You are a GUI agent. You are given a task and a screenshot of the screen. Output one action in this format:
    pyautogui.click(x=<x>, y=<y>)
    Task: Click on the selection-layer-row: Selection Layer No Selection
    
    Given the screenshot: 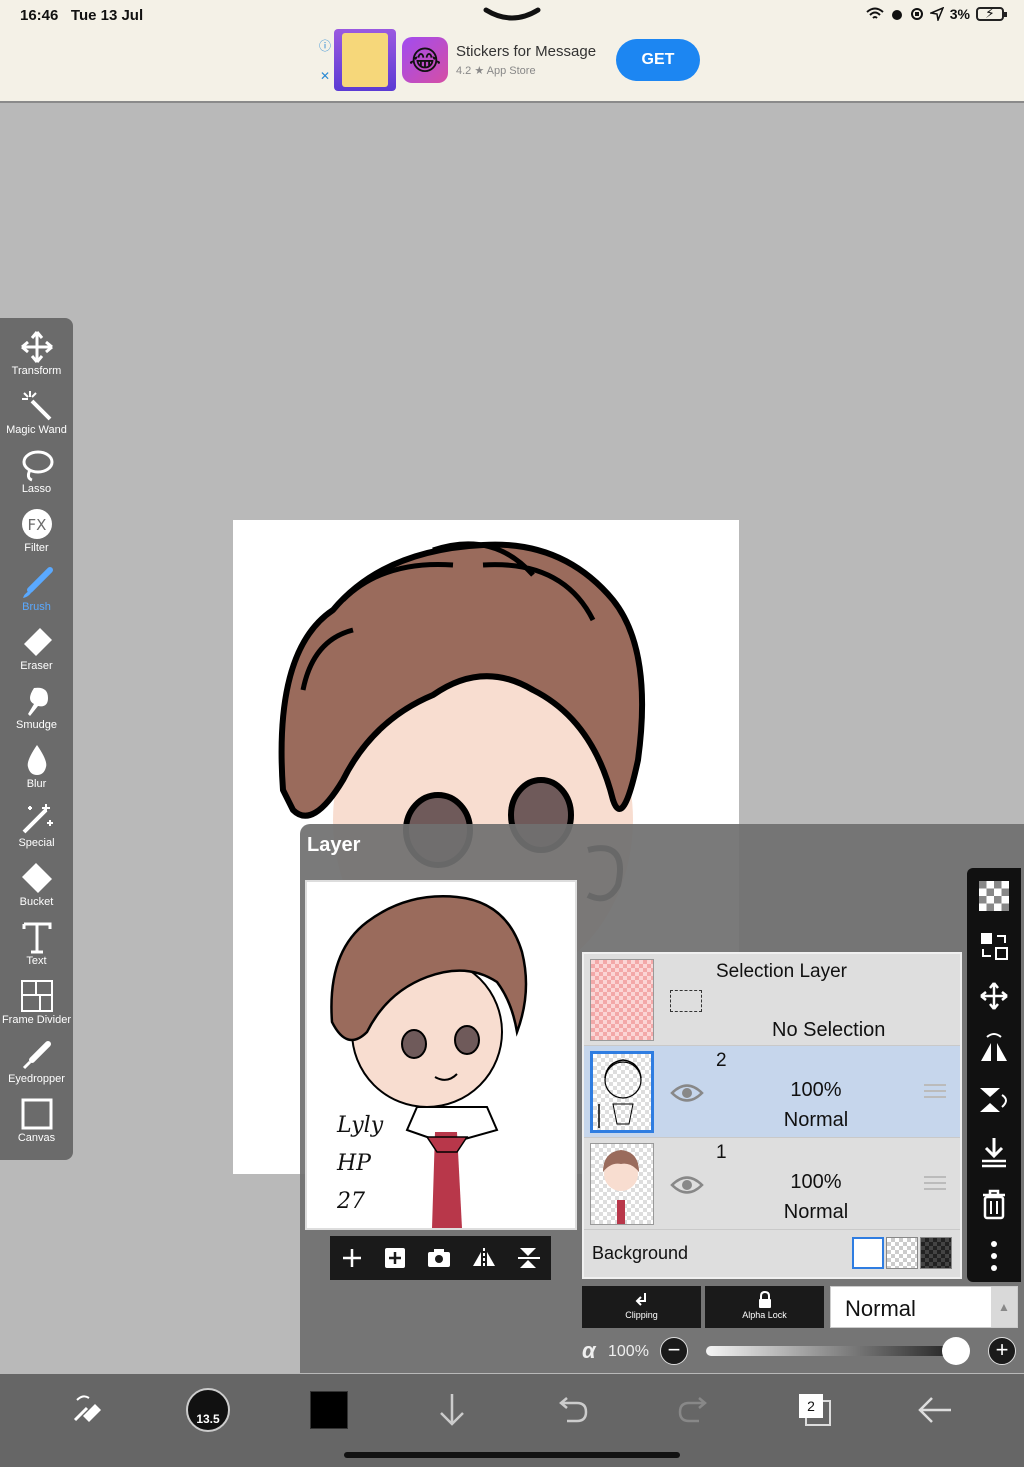 What is the action you would take?
    pyautogui.click(x=772, y=1000)
    